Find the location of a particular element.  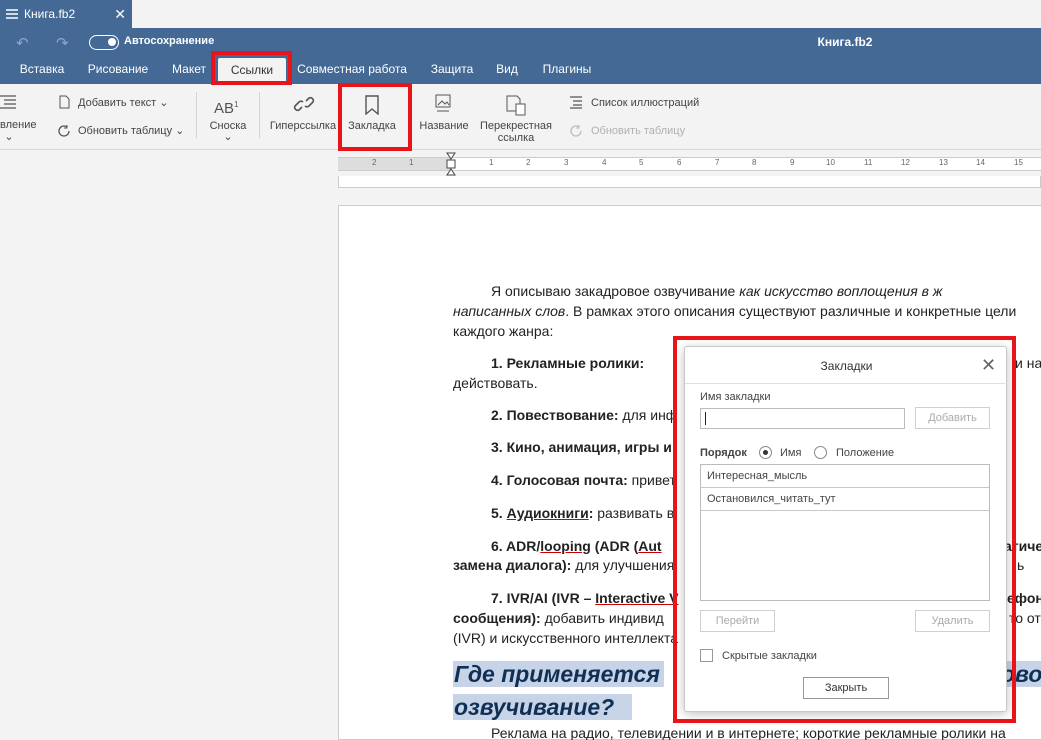

tab-collaboration: Совместная работа is located at coordinates (352, 69).